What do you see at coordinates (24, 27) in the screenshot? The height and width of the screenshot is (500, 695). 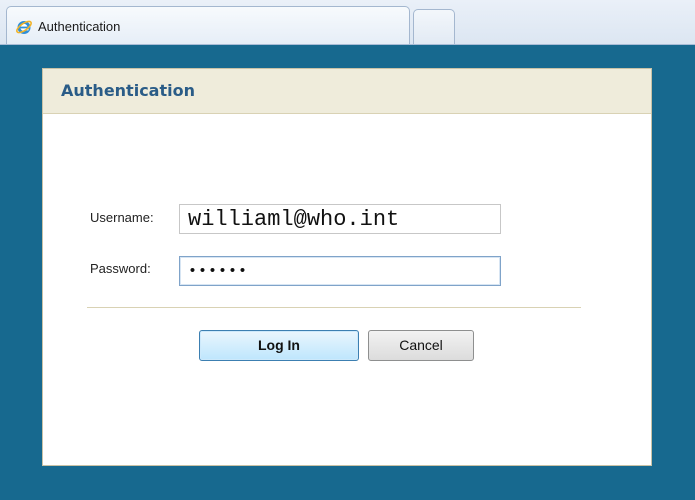 I see `internet-explorer-icon` at bounding box center [24, 27].